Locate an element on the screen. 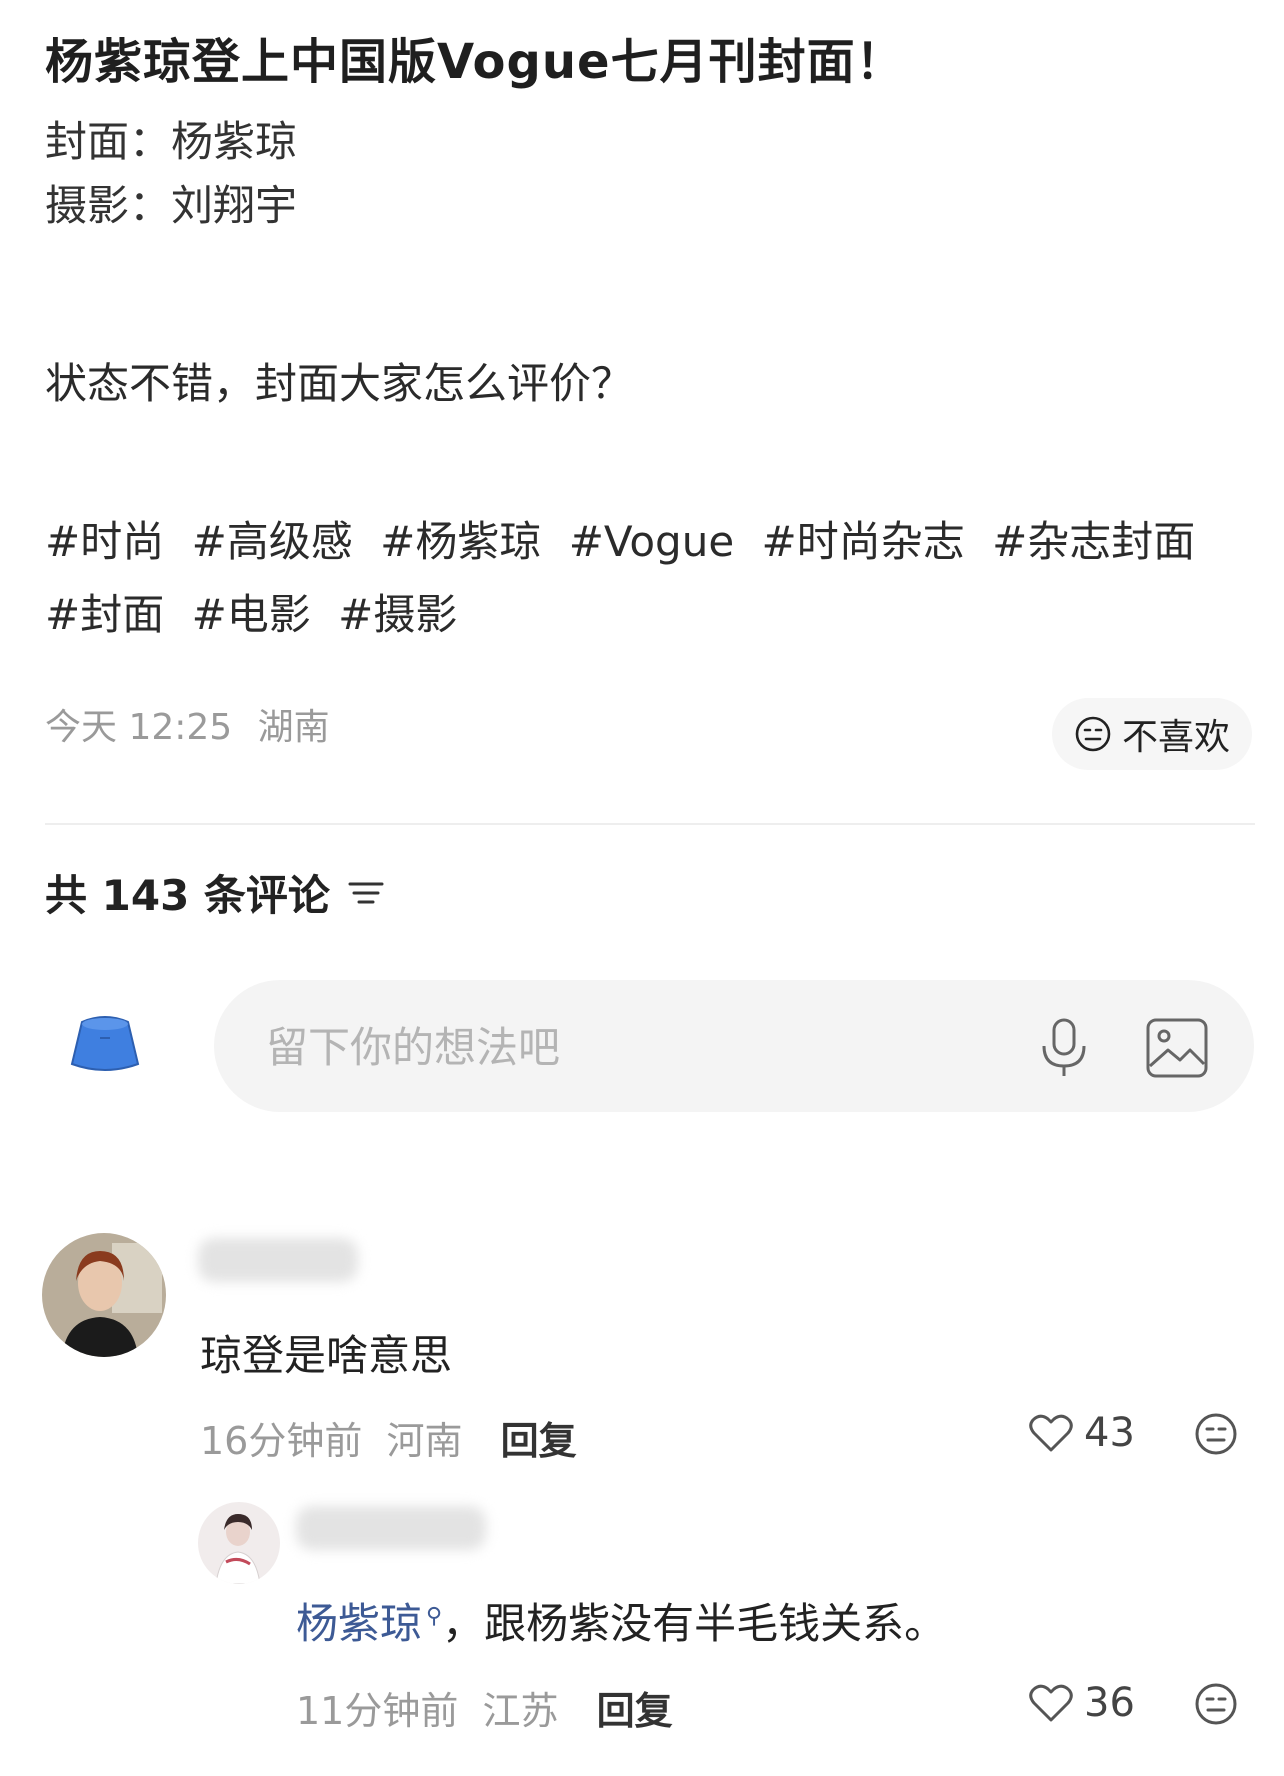 The width and height of the screenshot is (1284, 1776). post-timestamp: 今天 12:25 湖南 is located at coordinates (187, 724).